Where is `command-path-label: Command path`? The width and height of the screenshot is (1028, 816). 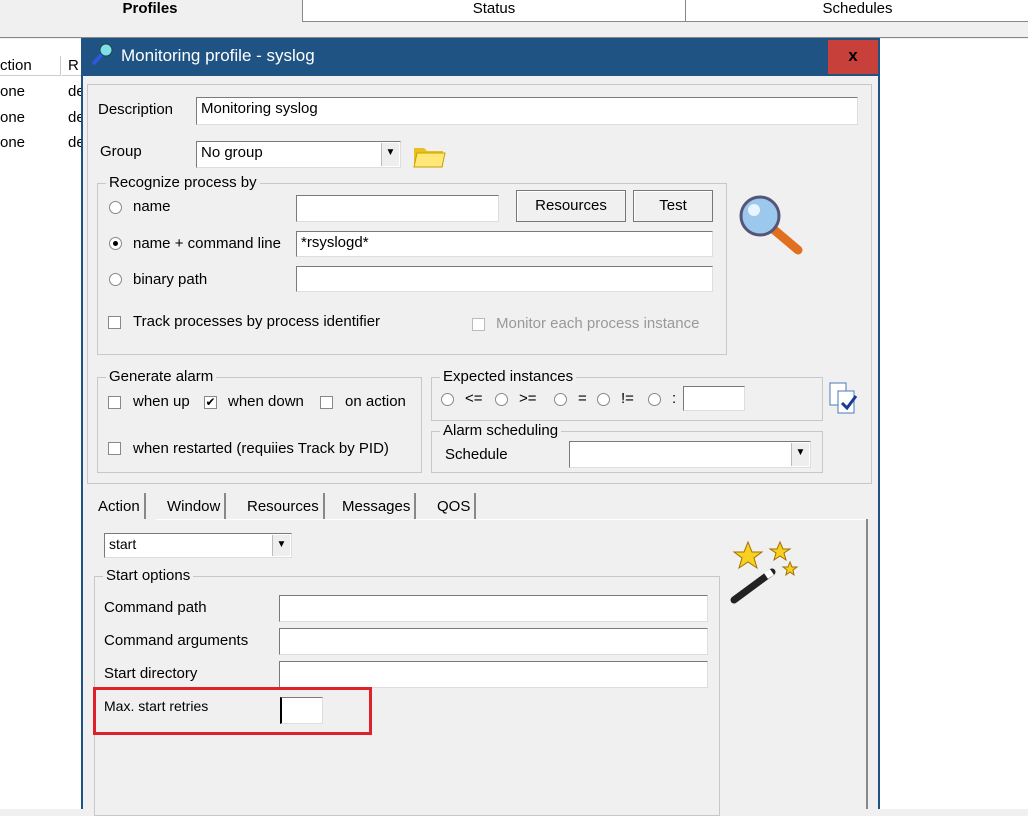
command-path-label: Command path is located at coordinates (155, 607).